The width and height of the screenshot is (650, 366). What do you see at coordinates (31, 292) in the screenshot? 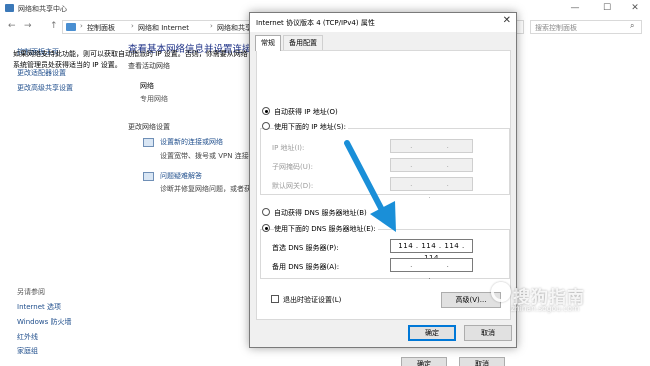
I see `see-also-heading: 另请参阅` at bounding box center [31, 292].